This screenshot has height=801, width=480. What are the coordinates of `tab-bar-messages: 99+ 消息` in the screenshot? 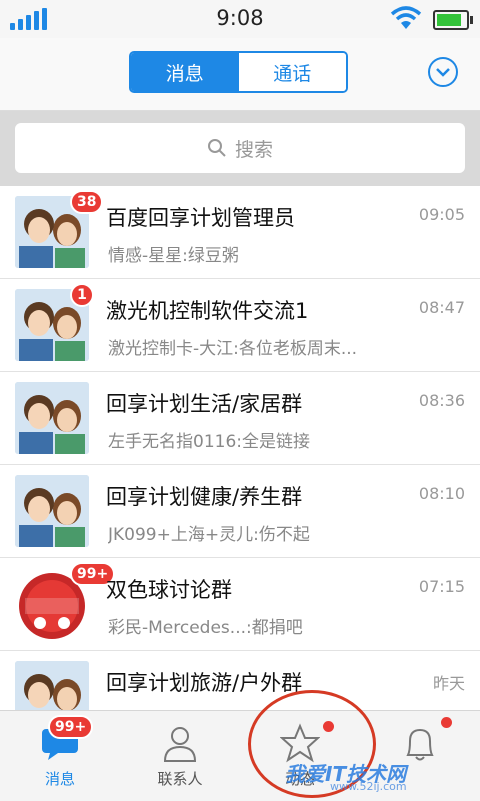 It's located at (60, 756).